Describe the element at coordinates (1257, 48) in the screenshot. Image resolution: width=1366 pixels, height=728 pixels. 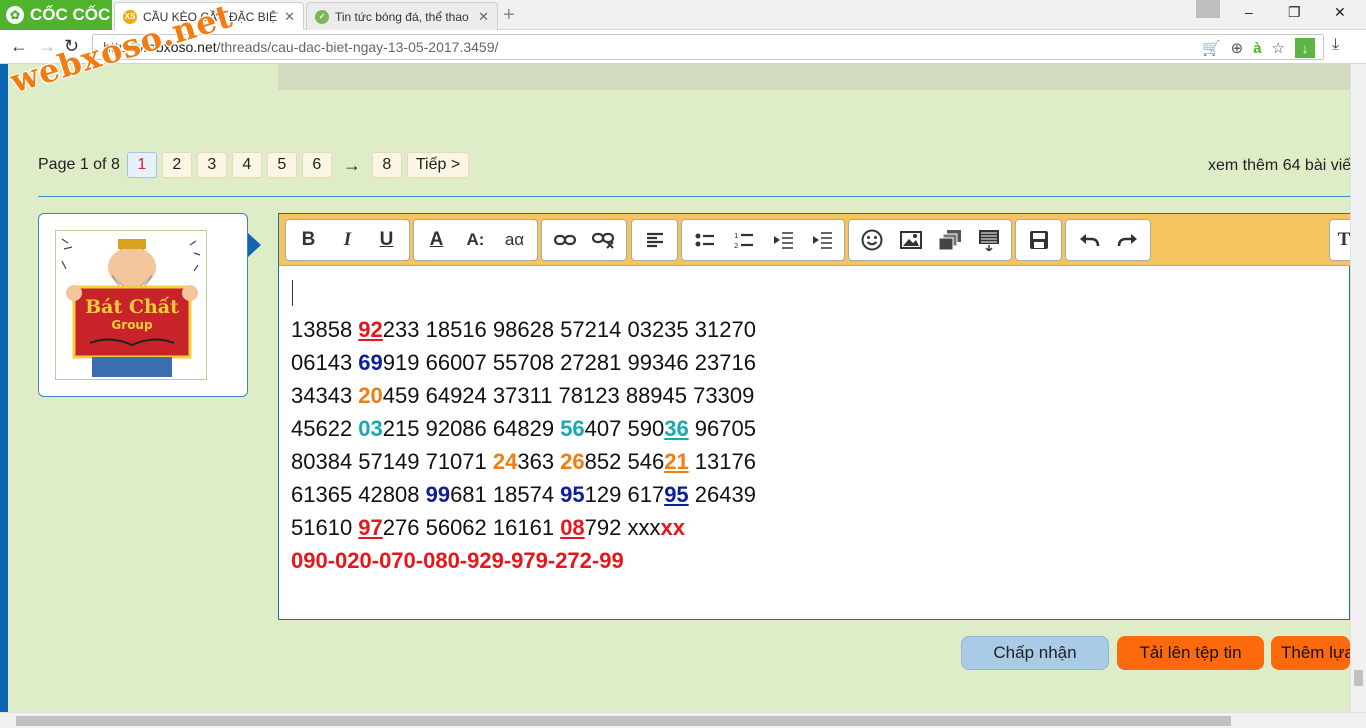
I see `translate-icon: à` at that location.